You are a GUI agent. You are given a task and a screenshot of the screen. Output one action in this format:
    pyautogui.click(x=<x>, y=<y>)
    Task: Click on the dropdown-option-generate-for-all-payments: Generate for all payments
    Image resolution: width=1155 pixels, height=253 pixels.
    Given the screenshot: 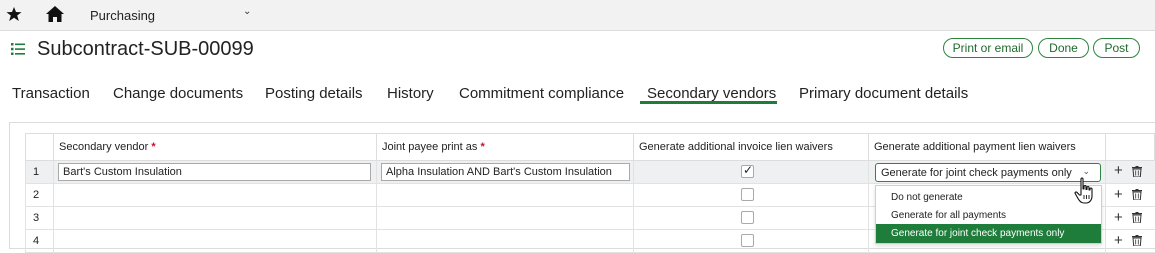 What is the action you would take?
    pyautogui.click(x=988, y=215)
    